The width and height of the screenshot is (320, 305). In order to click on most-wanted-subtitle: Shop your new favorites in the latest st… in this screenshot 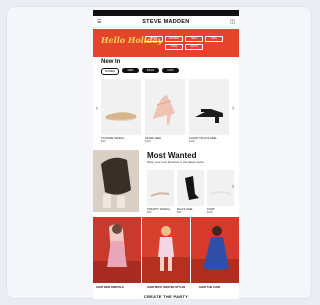, I will do `click(175, 162)`.